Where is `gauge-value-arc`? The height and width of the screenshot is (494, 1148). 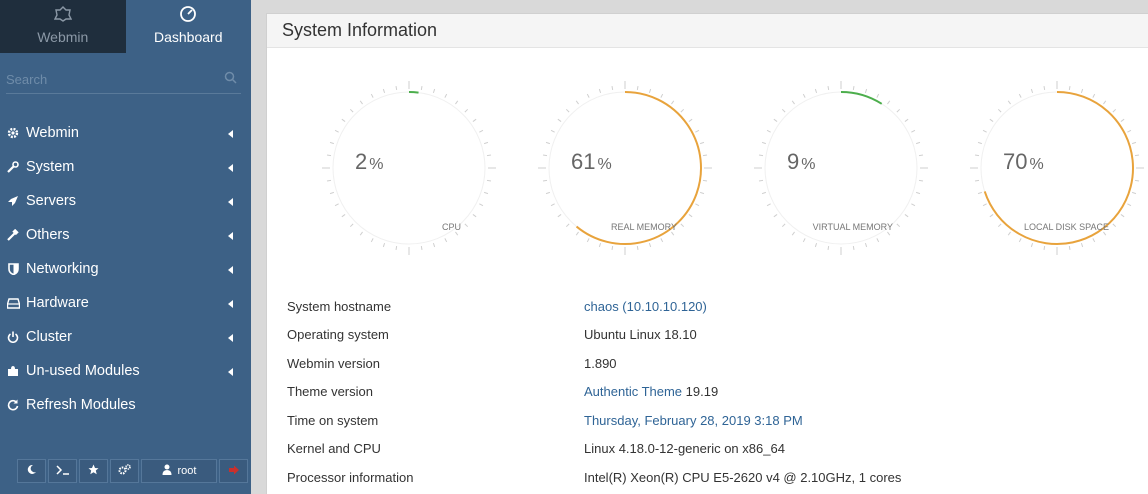
gauge-value-arc is located at coordinates (861, 98).